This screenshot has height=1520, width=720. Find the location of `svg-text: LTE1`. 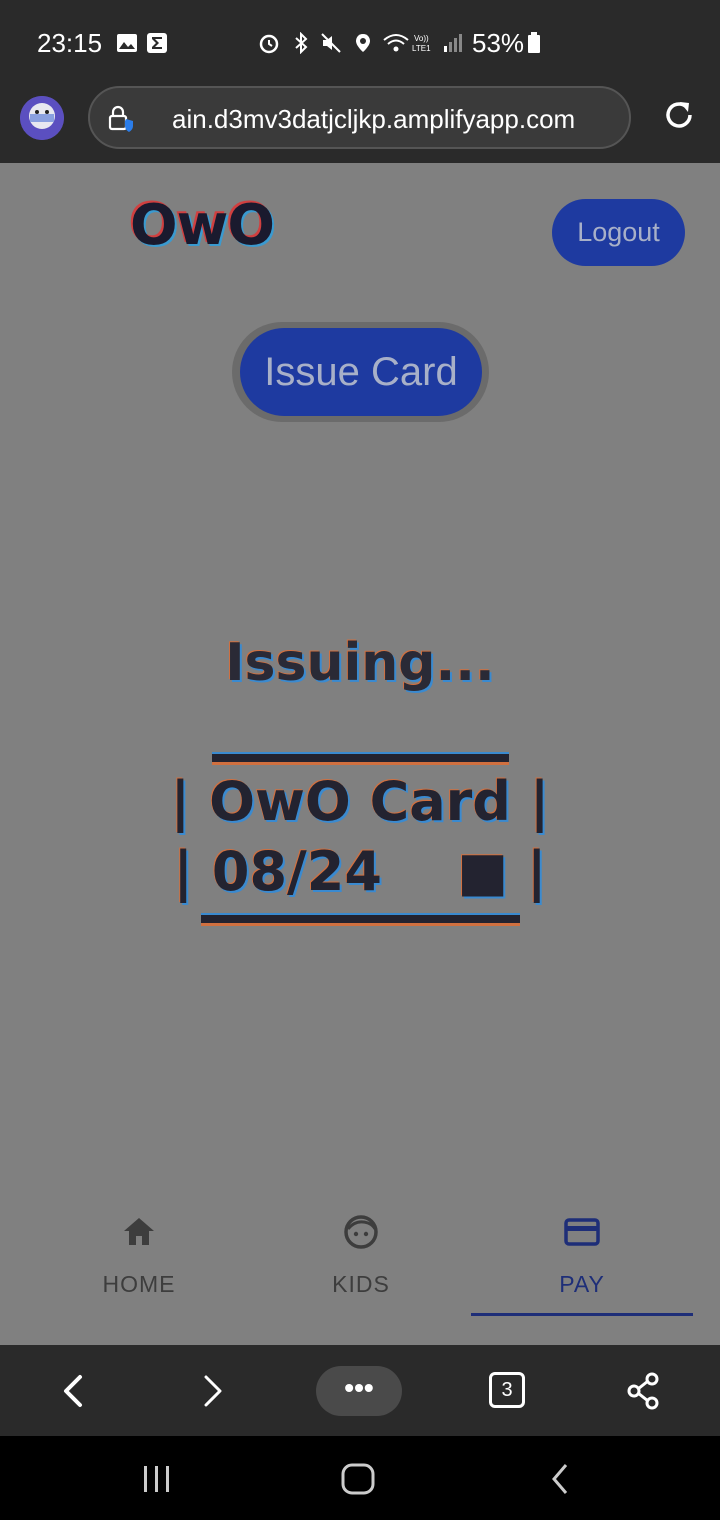

svg-text: LTE1 is located at coordinates (421, 48).